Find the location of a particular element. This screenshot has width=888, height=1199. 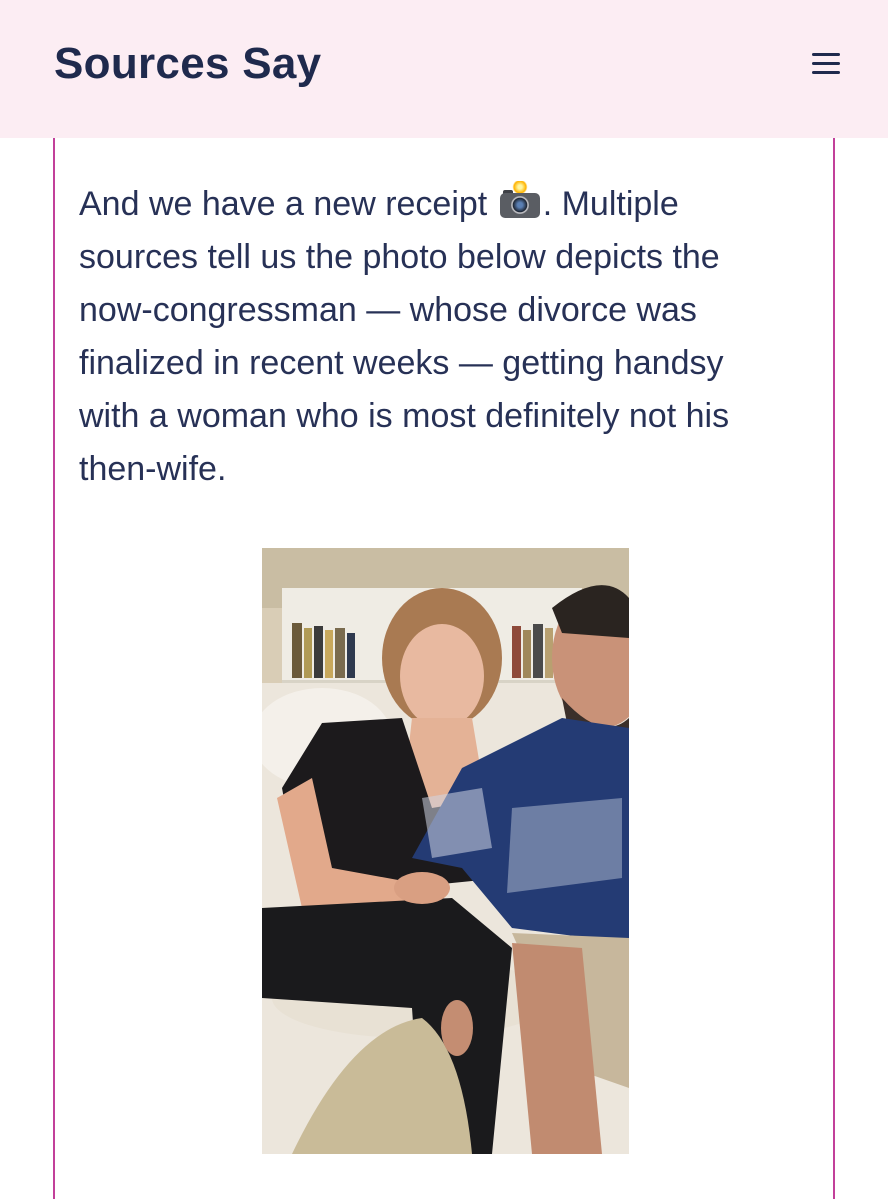

site-header: Sources Say is located at coordinates (444, 69).